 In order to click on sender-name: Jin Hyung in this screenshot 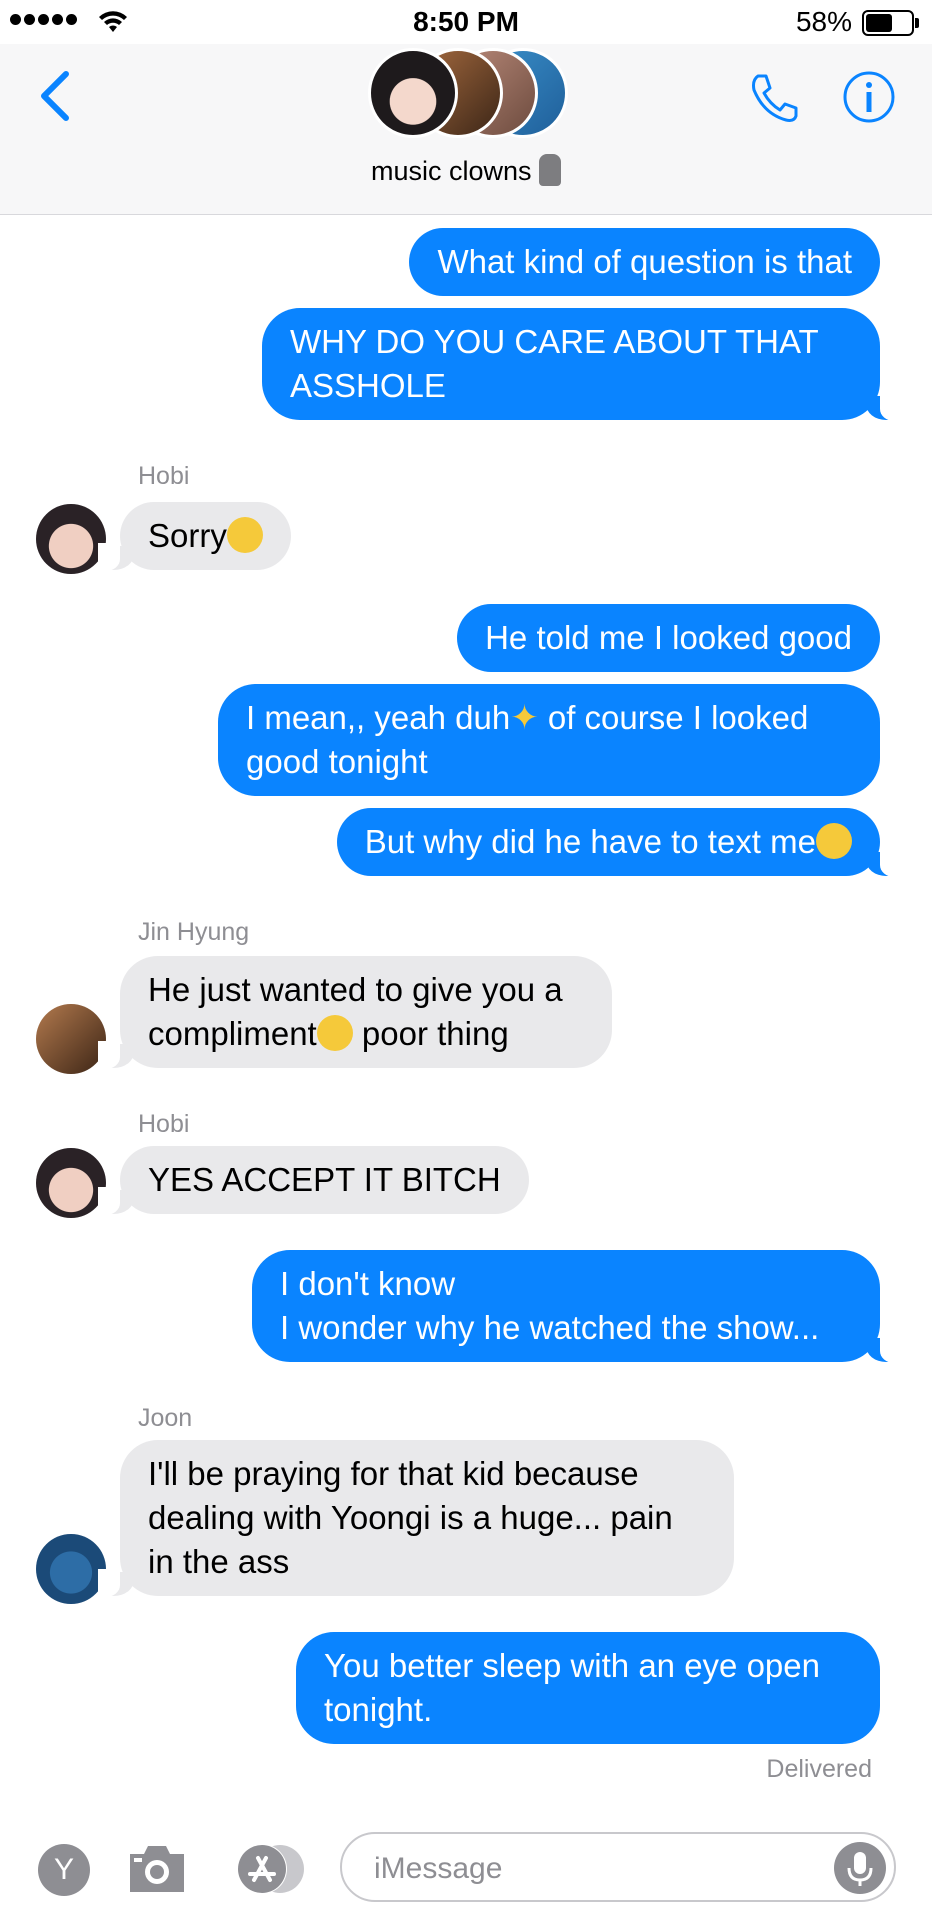, I will do `click(194, 932)`.